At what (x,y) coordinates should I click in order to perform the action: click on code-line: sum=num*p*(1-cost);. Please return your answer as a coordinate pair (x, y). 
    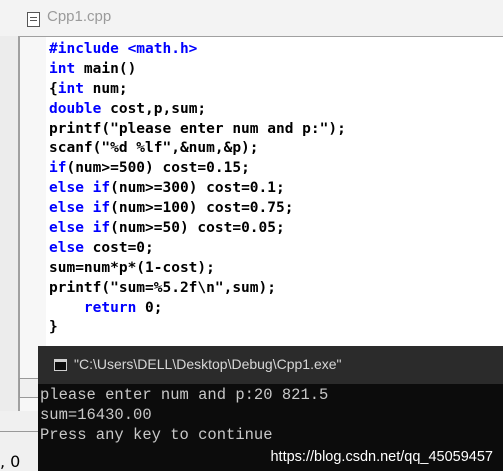
    Looking at the image, I should click on (197, 269).